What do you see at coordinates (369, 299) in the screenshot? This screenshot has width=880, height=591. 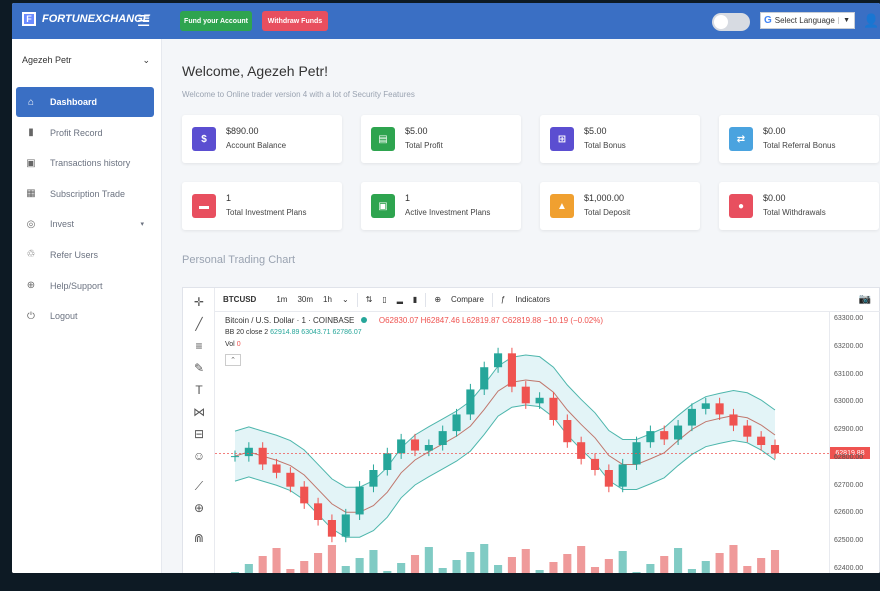 I see `bar-style-icon: ⇅` at bounding box center [369, 299].